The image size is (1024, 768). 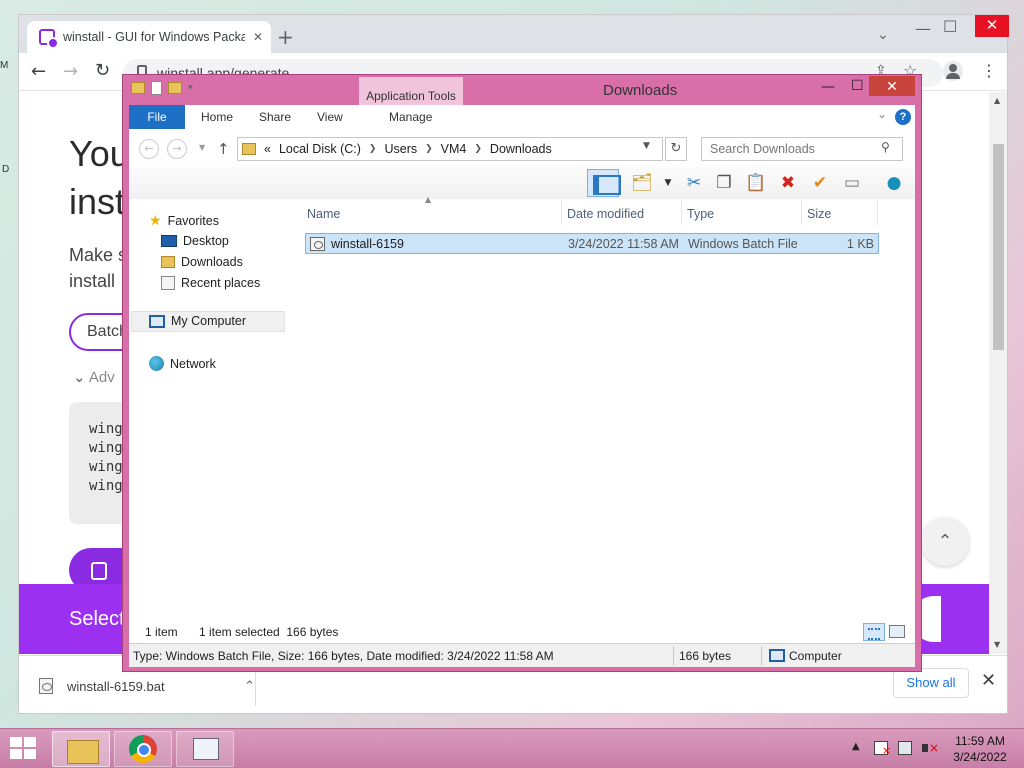 What do you see at coordinates (953, 71) in the screenshot?
I see `profile-avatar-icon` at bounding box center [953, 71].